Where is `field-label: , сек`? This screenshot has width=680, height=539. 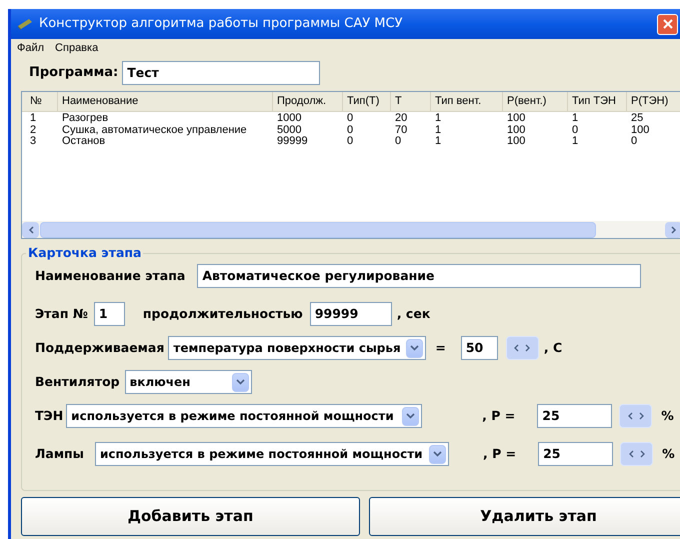
field-label: , сек is located at coordinates (413, 313).